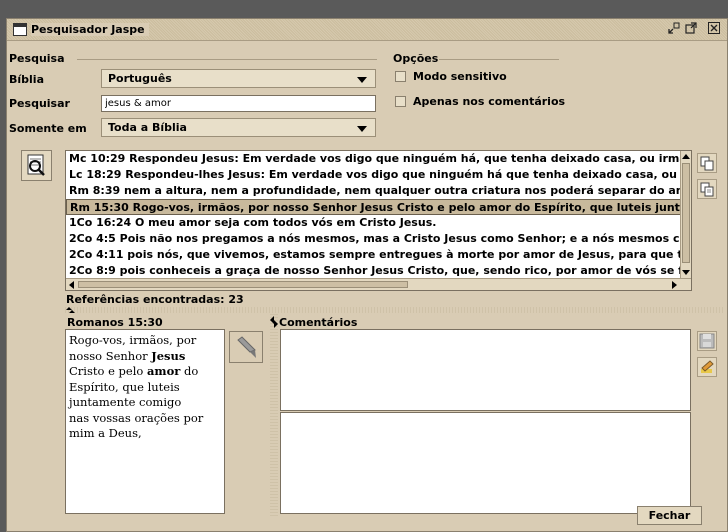 The image size is (728, 532). I want to click on minimize-icon, so click(674, 29).